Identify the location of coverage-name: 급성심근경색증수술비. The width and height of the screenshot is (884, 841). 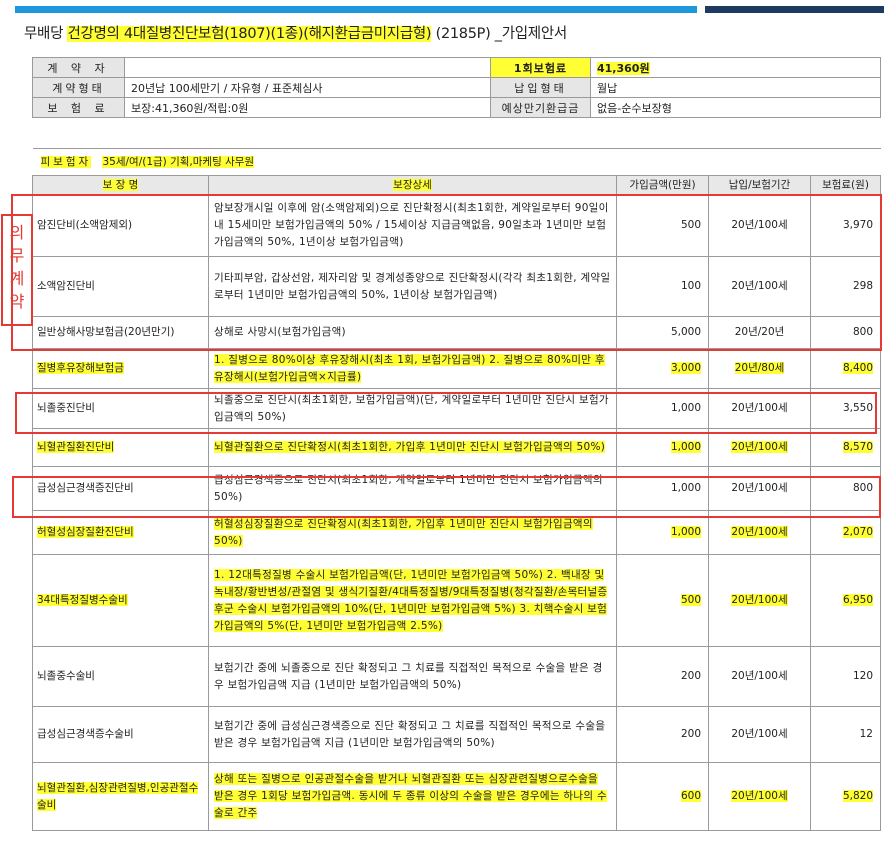
(85, 734).